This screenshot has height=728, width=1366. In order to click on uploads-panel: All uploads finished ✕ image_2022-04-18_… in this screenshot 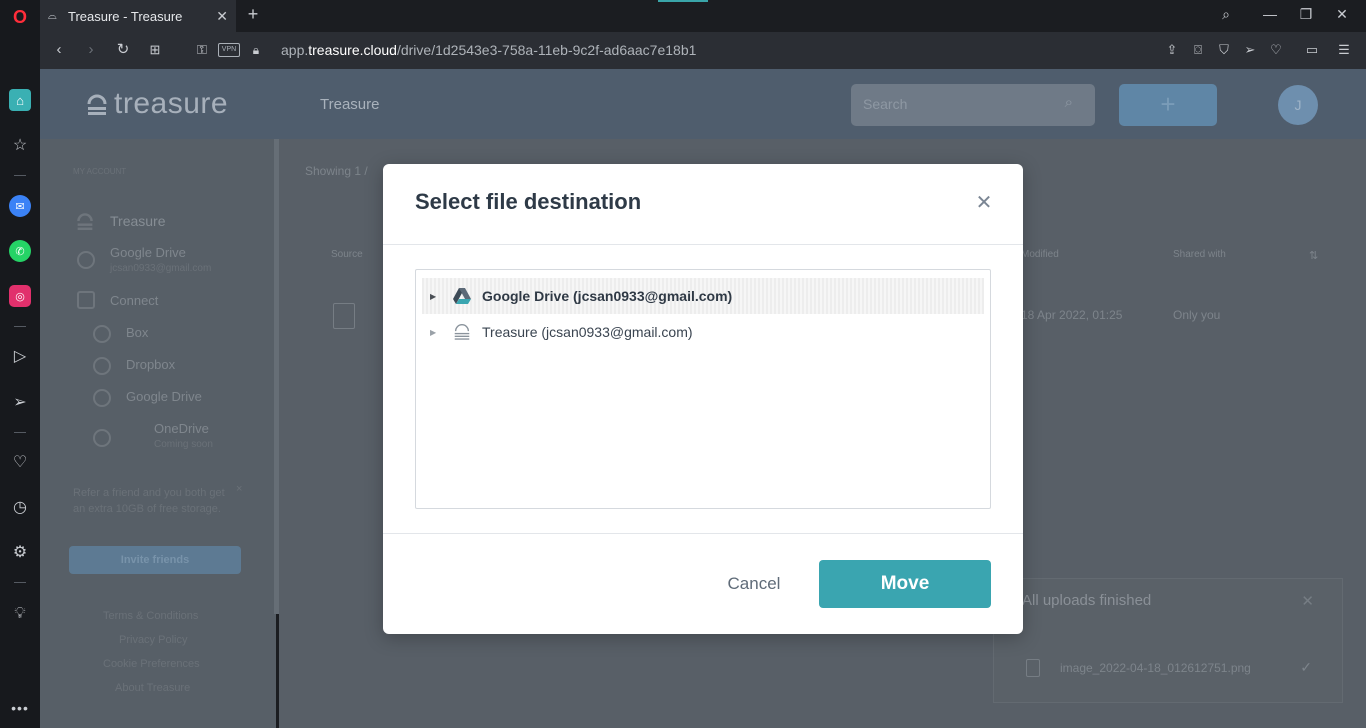, I will do `click(1168, 640)`.